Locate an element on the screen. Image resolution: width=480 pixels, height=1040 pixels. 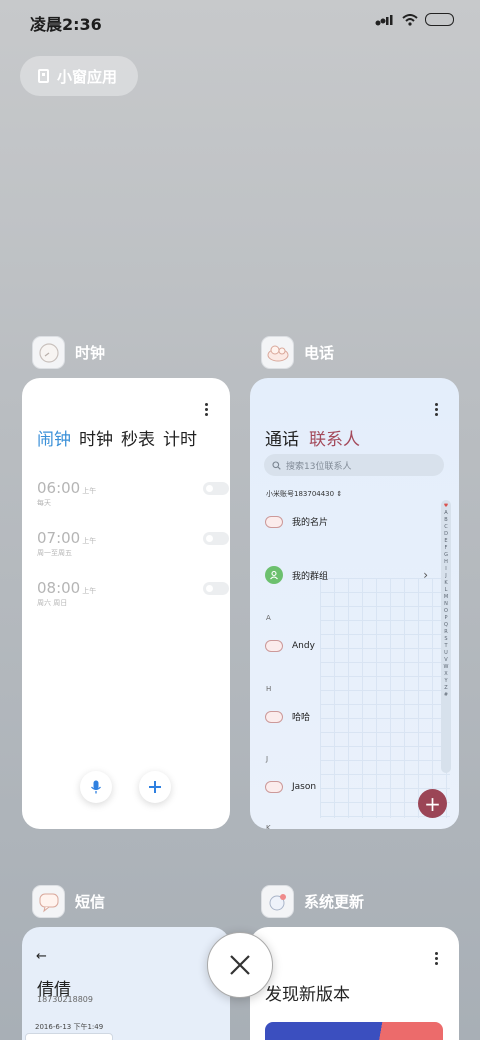
voice-alarm-button is located at coordinates (96, 787).